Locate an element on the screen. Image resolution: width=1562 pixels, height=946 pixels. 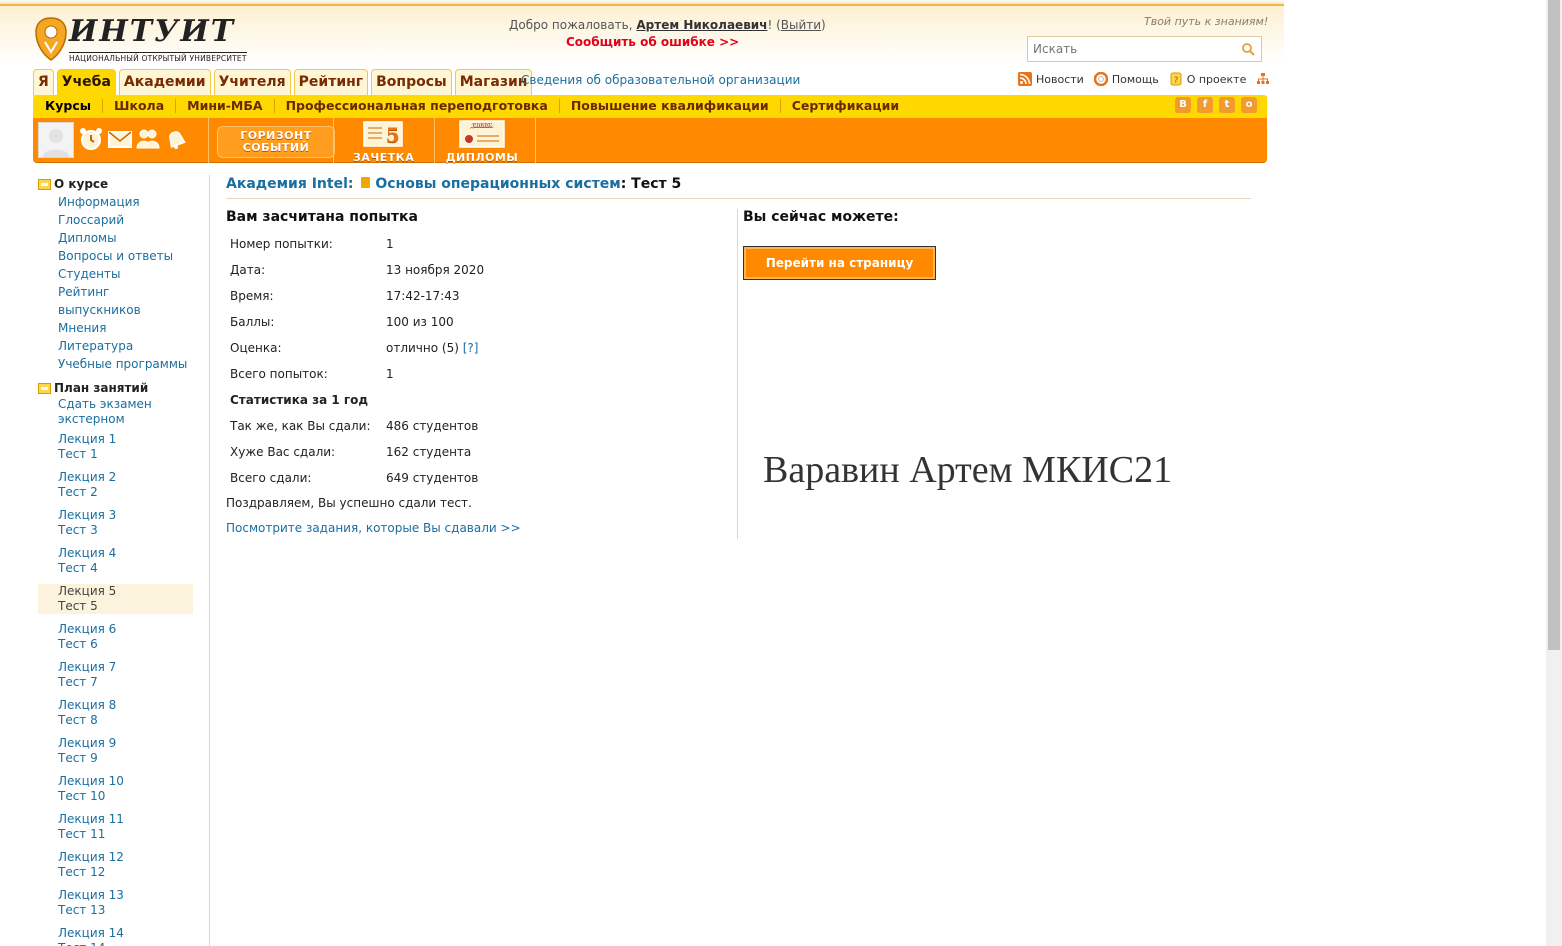
sidebar-link-faq: Вопросы и ответы is located at coordinates (115, 256).